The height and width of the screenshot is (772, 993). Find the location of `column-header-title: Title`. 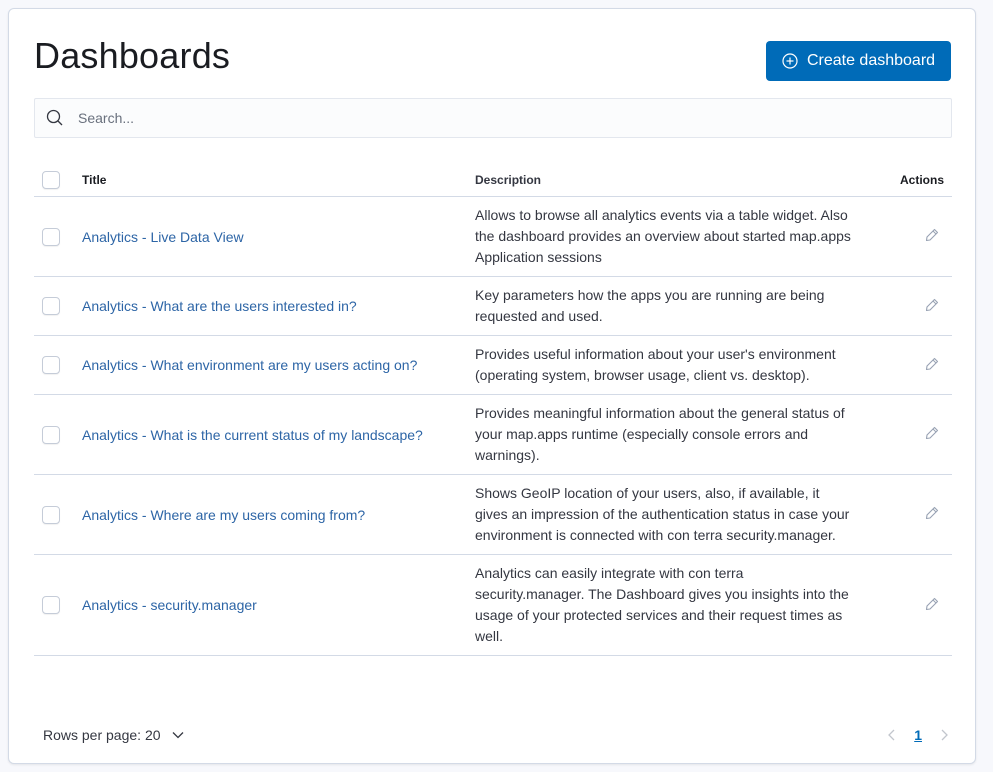

column-header-title: Title is located at coordinates (278, 180).